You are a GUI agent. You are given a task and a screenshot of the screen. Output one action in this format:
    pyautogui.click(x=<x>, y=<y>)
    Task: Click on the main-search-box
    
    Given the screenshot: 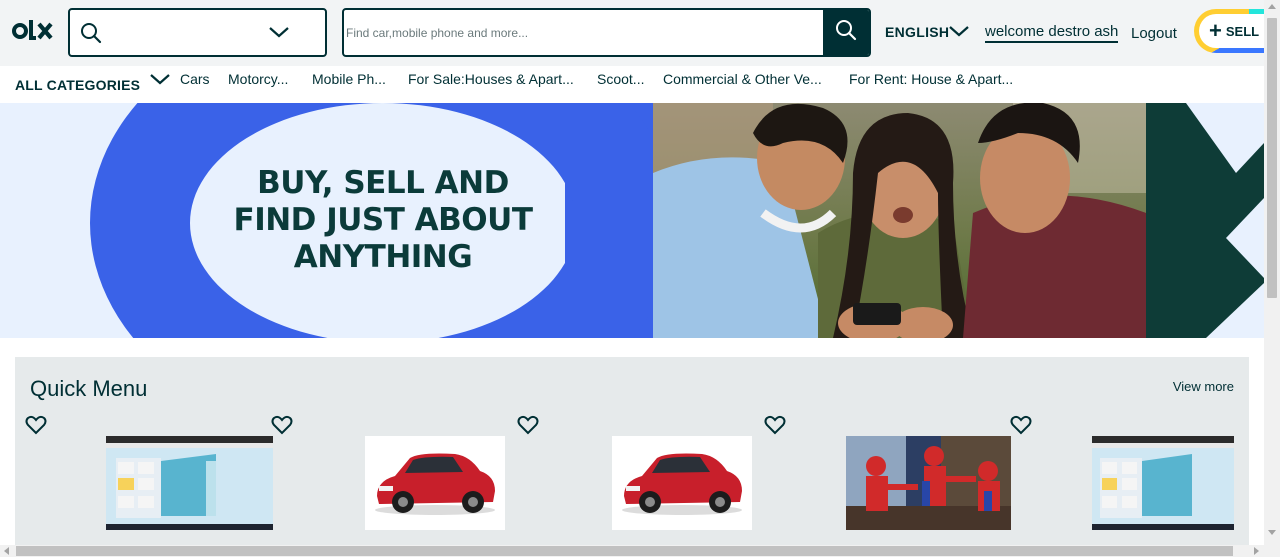 What is the action you would take?
    pyautogui.click(x=606, y=32)
    